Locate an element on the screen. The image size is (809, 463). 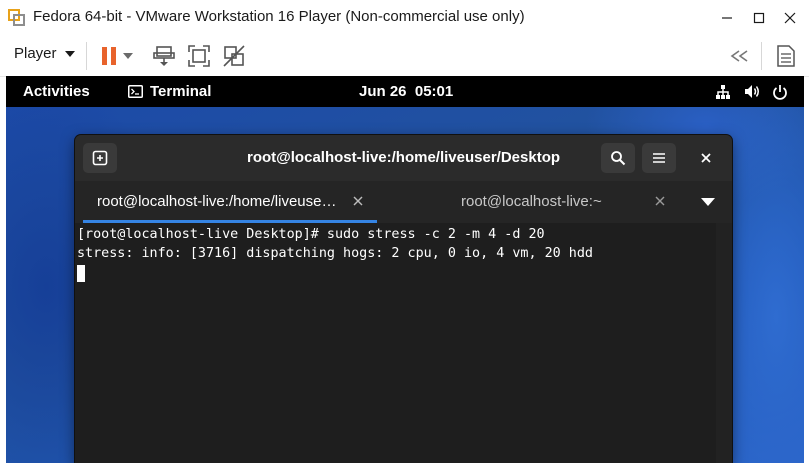
fit-guest-icon is located at coordinates (199, 56).